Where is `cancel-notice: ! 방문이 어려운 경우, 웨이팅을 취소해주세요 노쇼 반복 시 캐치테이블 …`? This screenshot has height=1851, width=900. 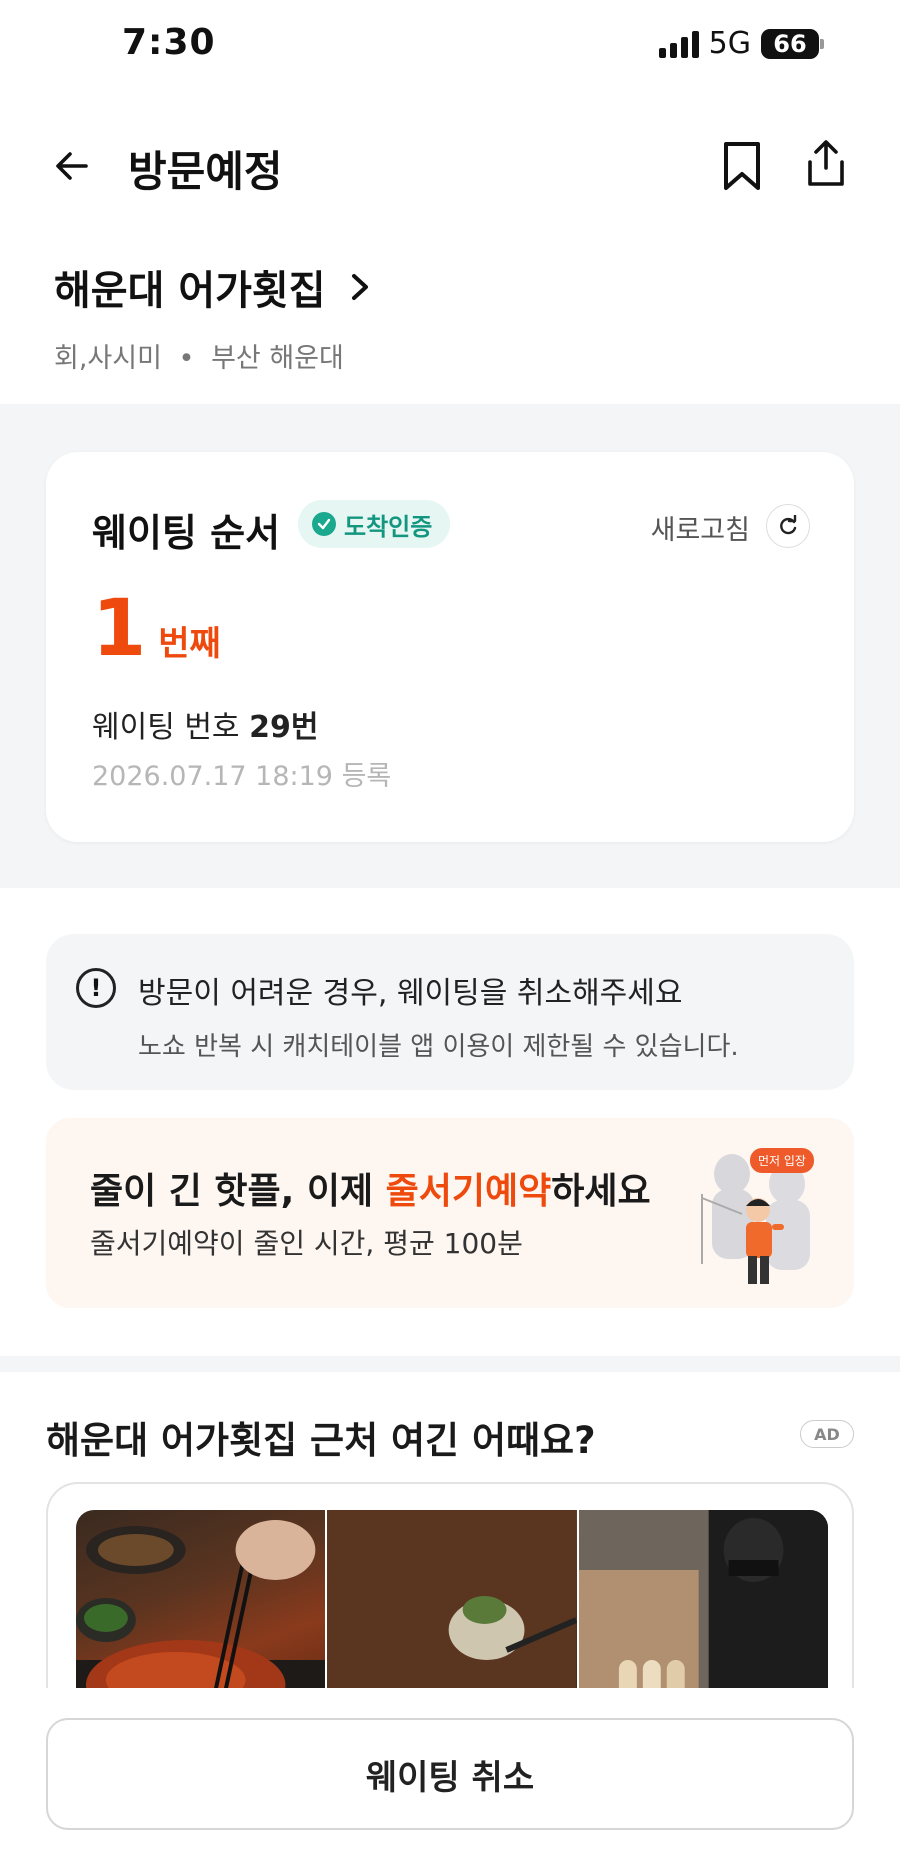 cancel-notice: ! 방문이 어려운 경우, 웨이팅을 취소해주세요 노쇼 반복 시 캐치테이블 … is located at coordinates (450, 1012).